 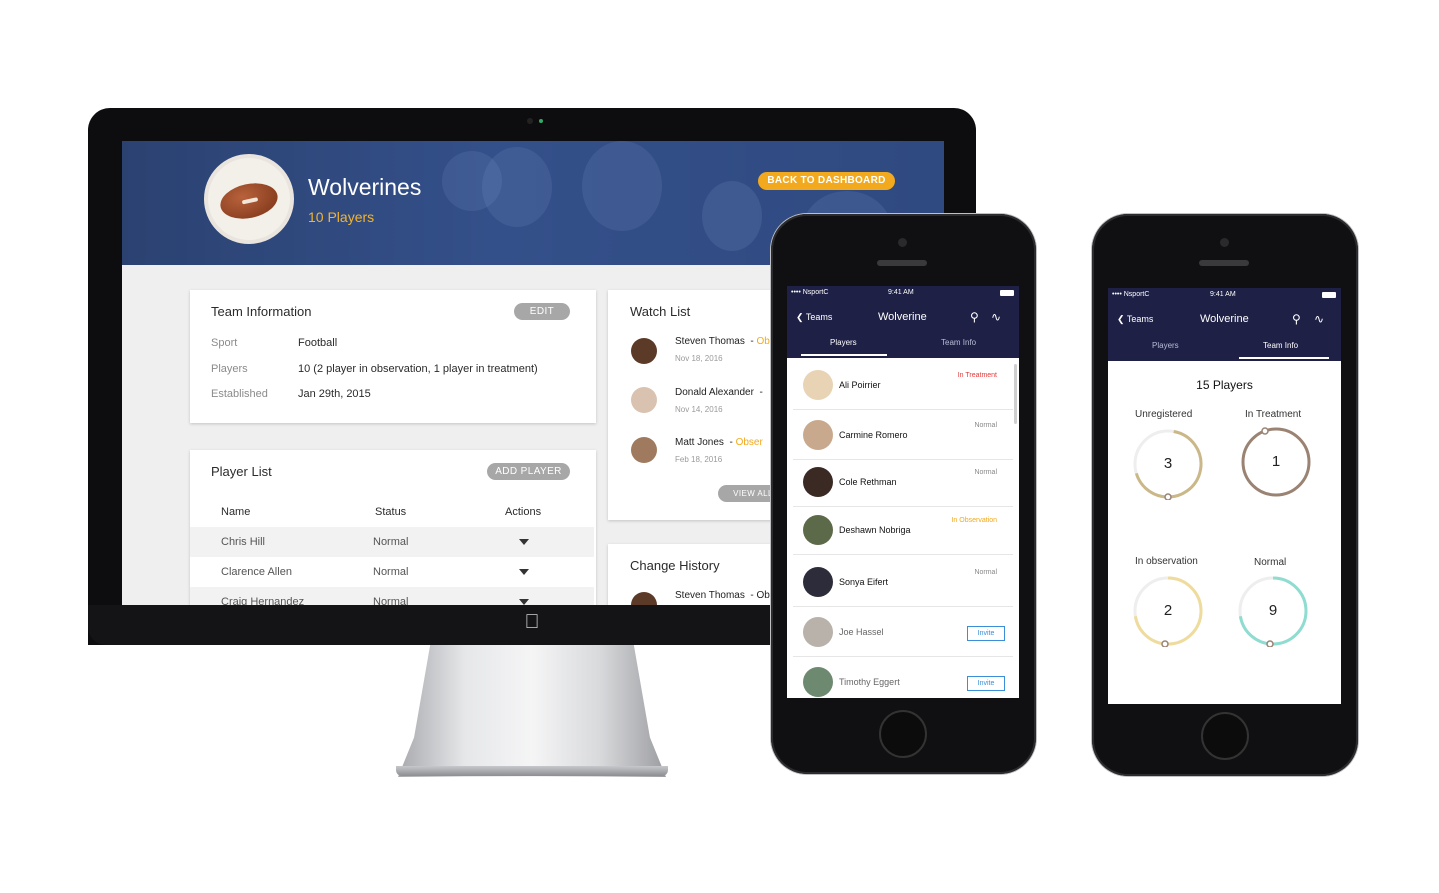 I want to click on list-item: Deshawn Nobriga In Observation, so click(x=903, y=530).